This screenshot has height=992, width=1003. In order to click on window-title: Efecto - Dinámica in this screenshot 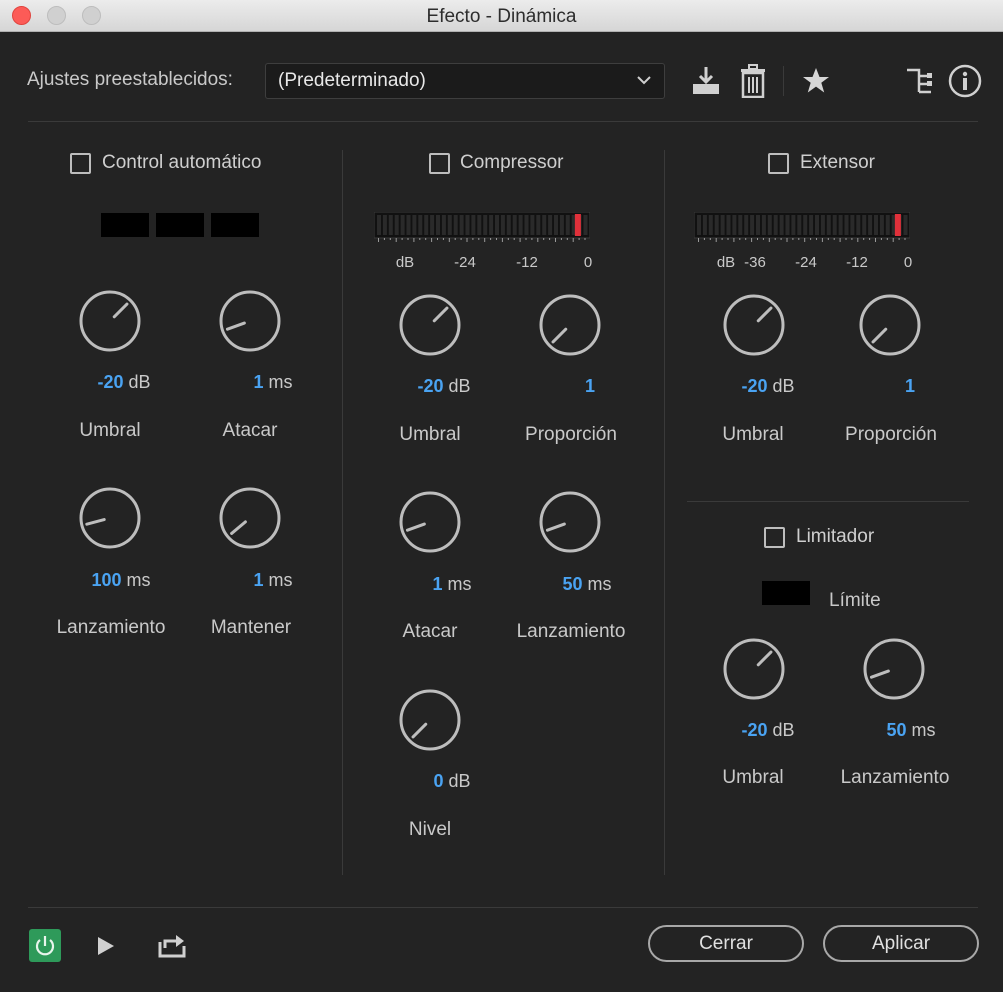, I will do `click(501, 16)`.